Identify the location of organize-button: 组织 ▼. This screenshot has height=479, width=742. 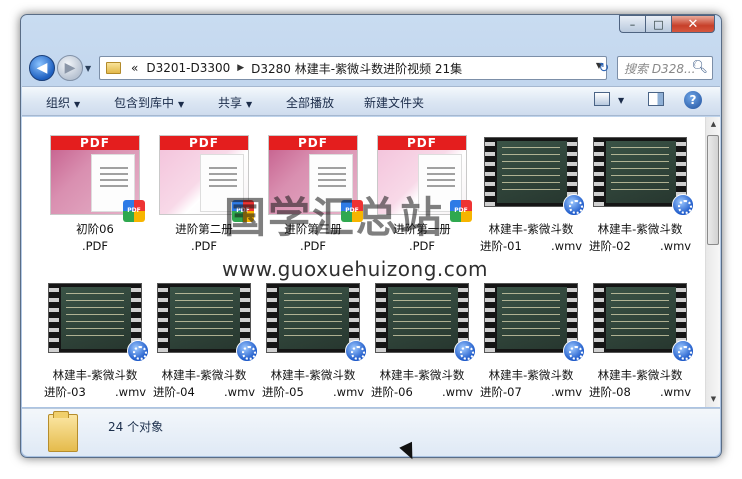
(63, 102).